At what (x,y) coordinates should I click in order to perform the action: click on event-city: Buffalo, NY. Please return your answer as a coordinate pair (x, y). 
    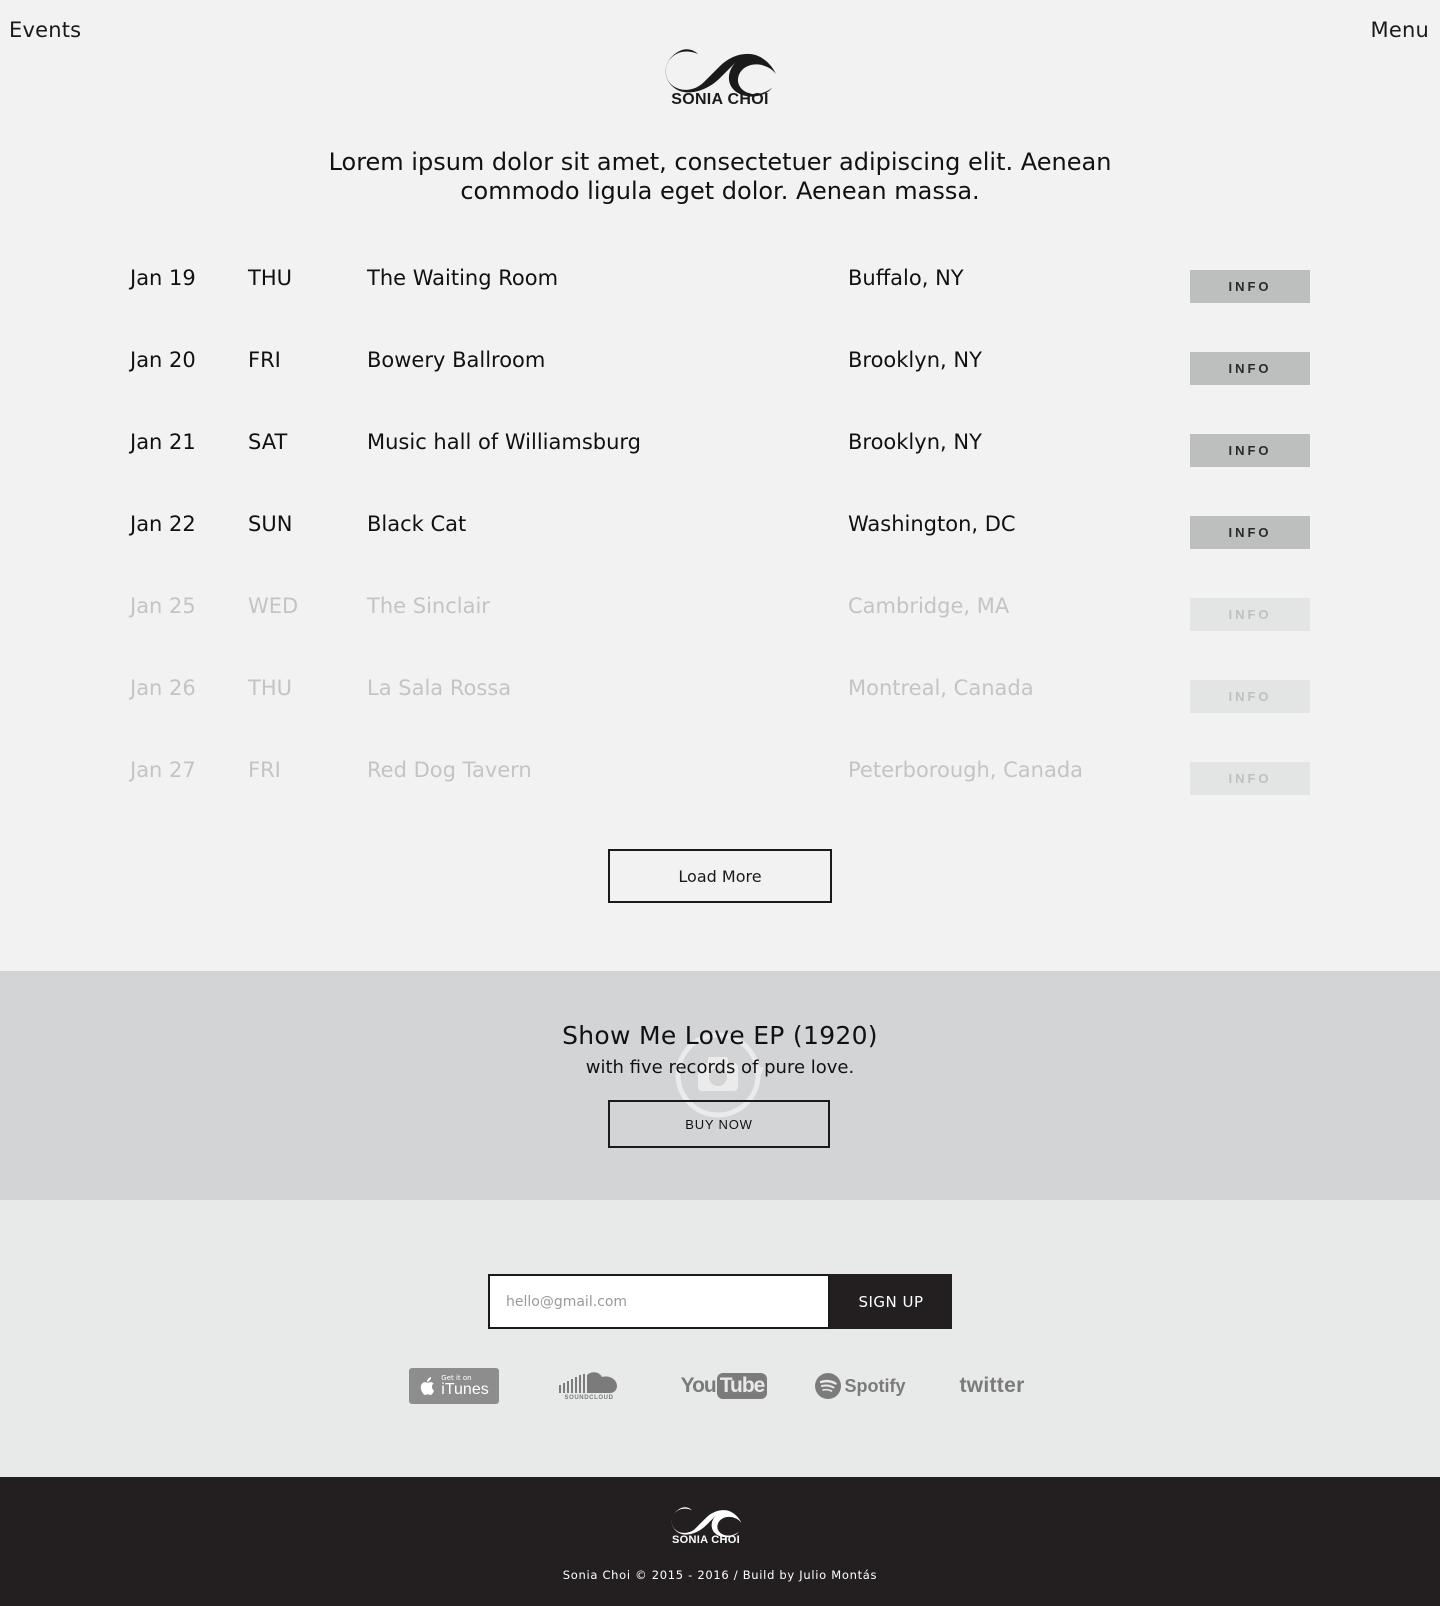
    Looking at the image, I should click on (906, 278).